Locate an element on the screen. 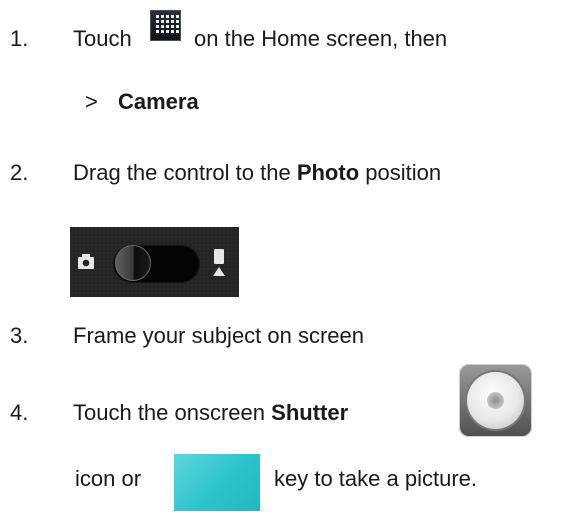 The width and height of the screenshot is (578, 522). step-text: Drag the control to the Photo position is located at coordinates (257, 173).